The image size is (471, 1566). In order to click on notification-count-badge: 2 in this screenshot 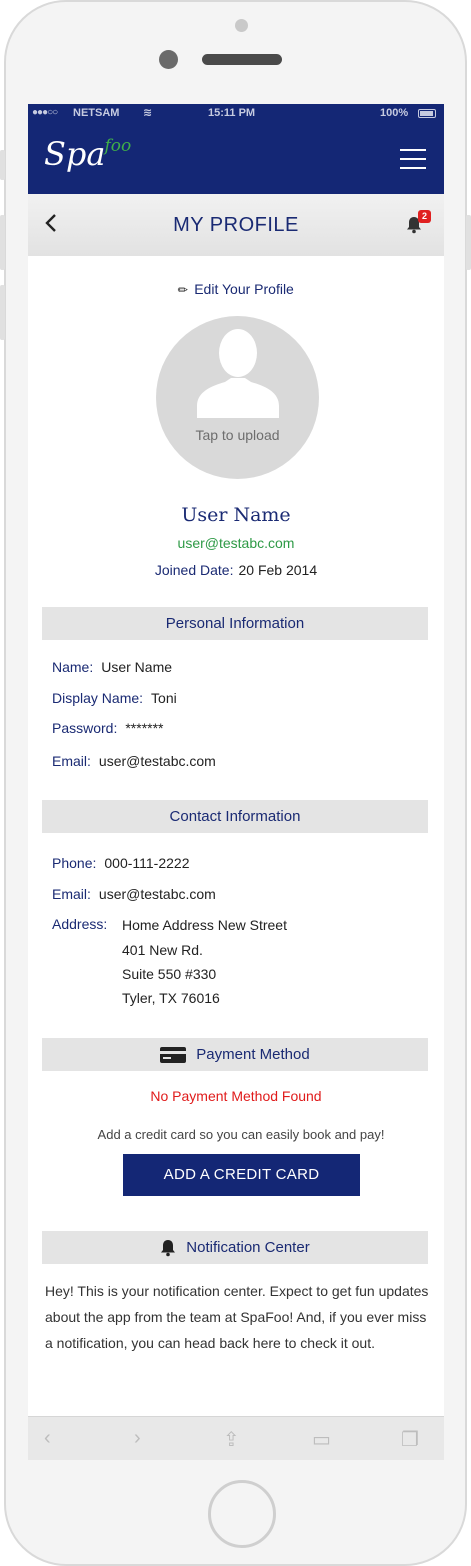, I will do `click(424, 216)`.